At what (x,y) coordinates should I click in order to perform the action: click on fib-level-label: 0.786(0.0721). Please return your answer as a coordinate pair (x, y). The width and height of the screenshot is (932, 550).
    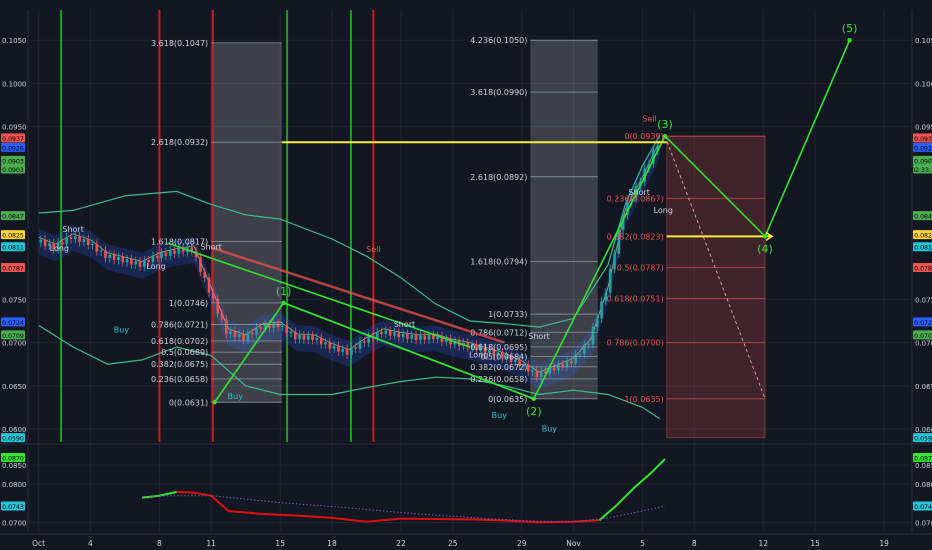
    Looking at the image, I should click on (179, 324).